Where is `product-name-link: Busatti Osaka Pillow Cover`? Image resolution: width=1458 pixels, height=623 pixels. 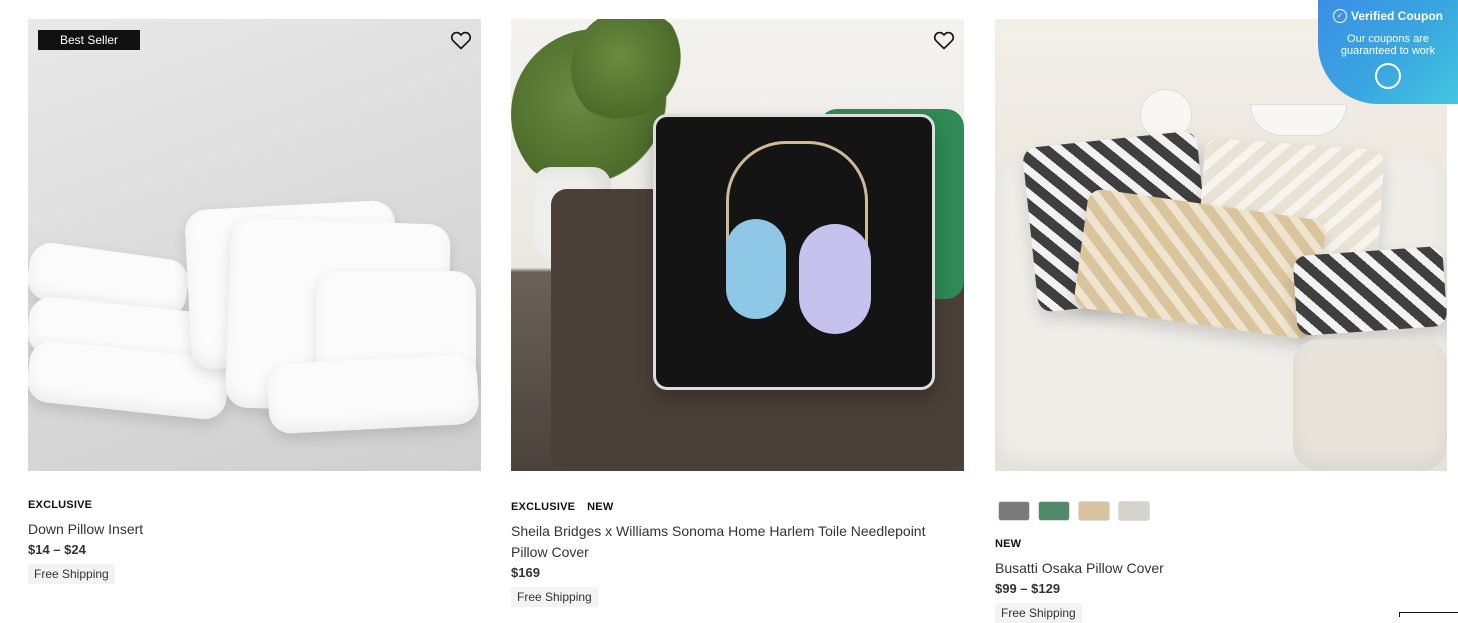
product-name-link: Busatti Osaka Pillow Cover is located at coordinates (1079, 568).